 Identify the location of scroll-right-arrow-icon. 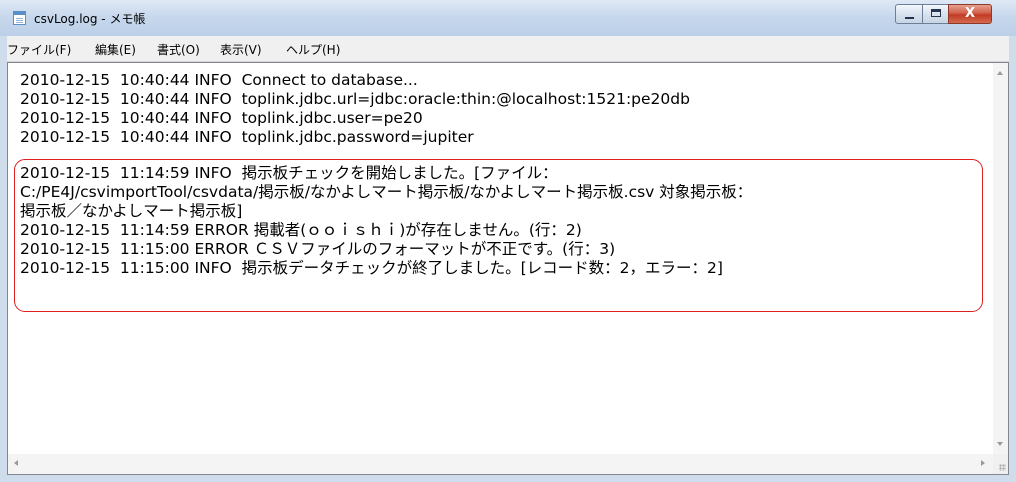
(983, 463).